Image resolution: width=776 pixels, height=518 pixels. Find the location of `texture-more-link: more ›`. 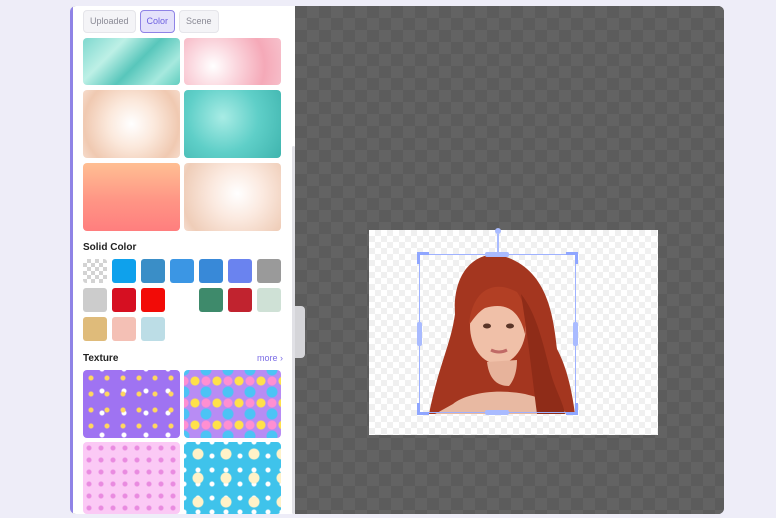

texture-more-link: more › is located at coordinates (270, 358).